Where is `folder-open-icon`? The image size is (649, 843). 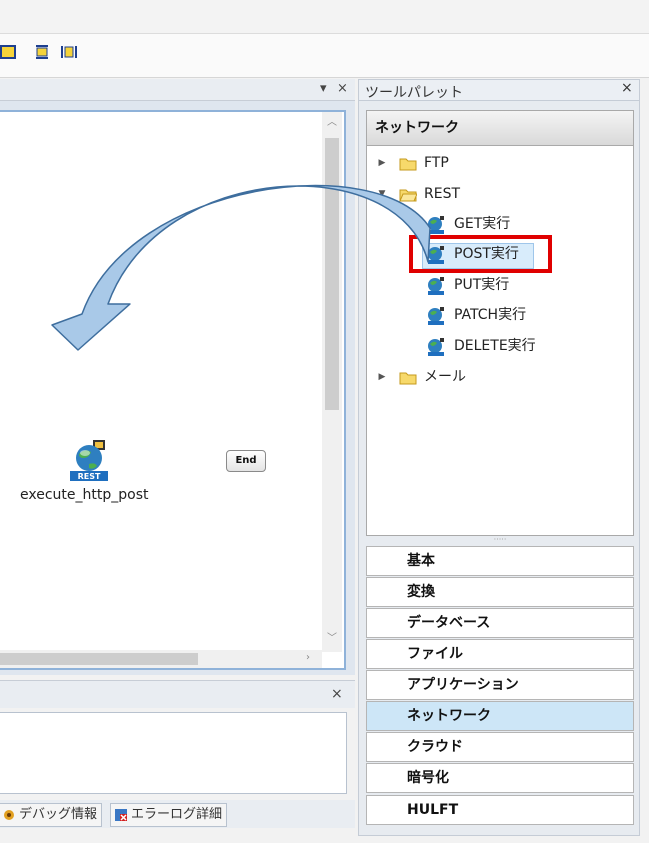 folder-open-icon is located at coordinates (408, 194).